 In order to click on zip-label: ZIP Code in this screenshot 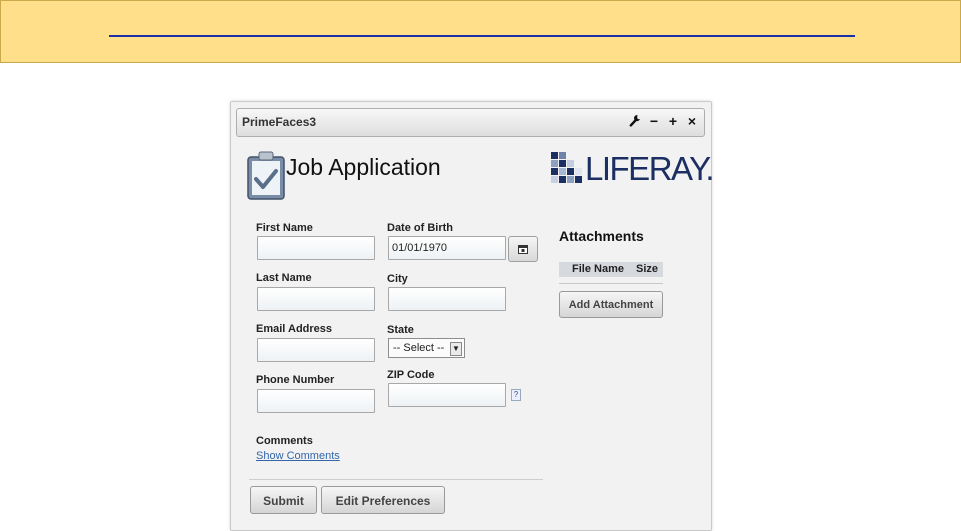, I will do `click(411, 375)`.